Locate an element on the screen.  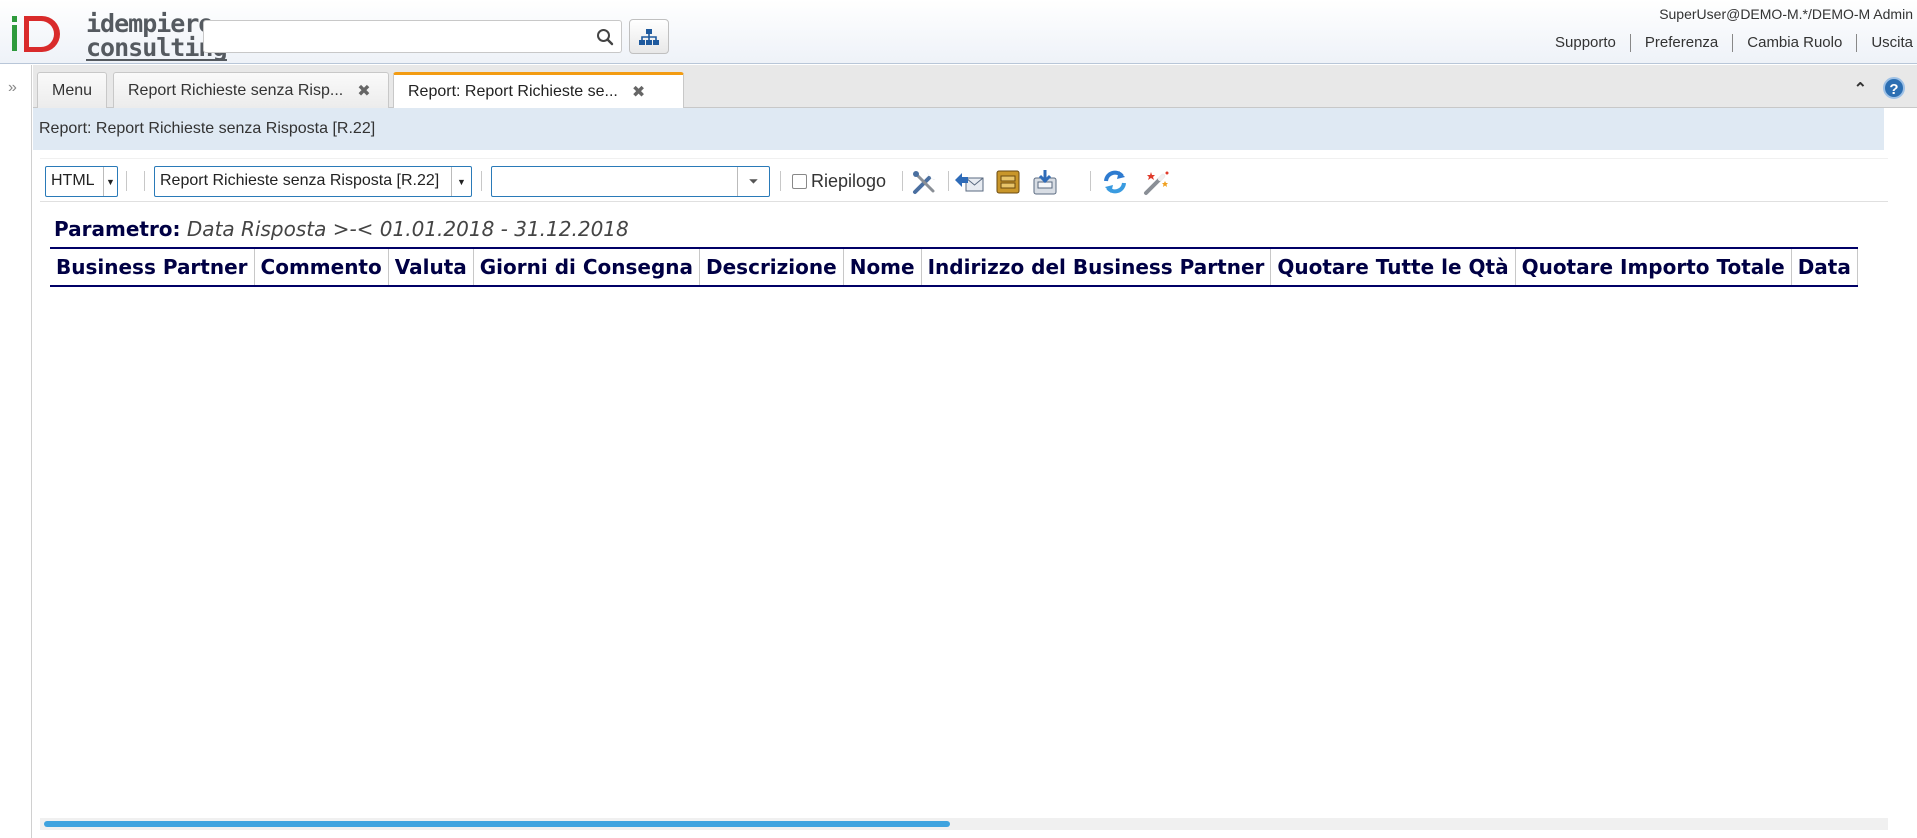
output-type-value: HTML is located at coordinates (73, 180).